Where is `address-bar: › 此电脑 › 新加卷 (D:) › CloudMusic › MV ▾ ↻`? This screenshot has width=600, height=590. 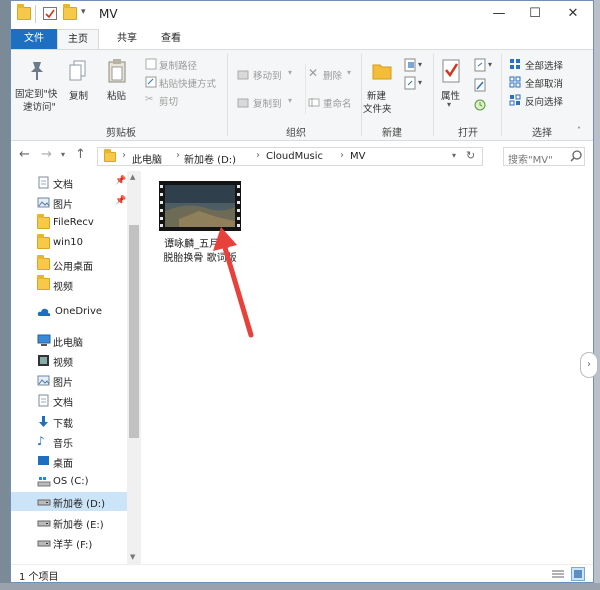
address-bar: › 此电脑 › 新加卷 (D:) › CloudMusic › MV ▾ ↻ is located at coordinates (290, 156).